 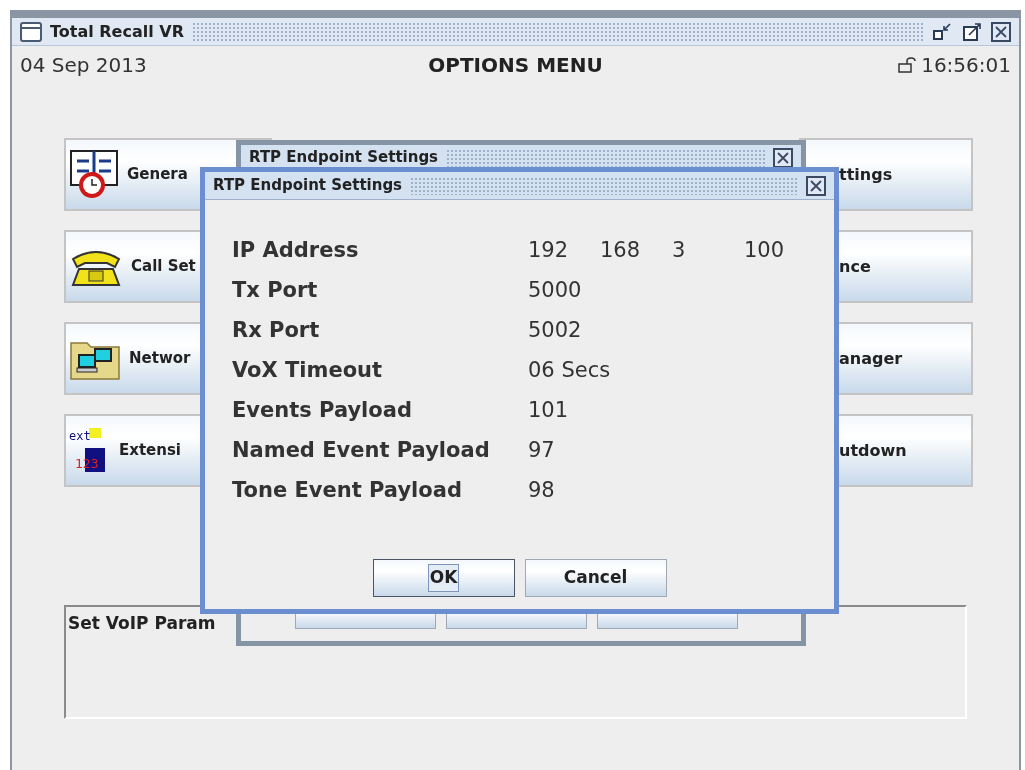 What do you see at coordinates (595, 578) in the screenshot?
I see `dialog-button: Cancel` at bounding box center [595, 578].